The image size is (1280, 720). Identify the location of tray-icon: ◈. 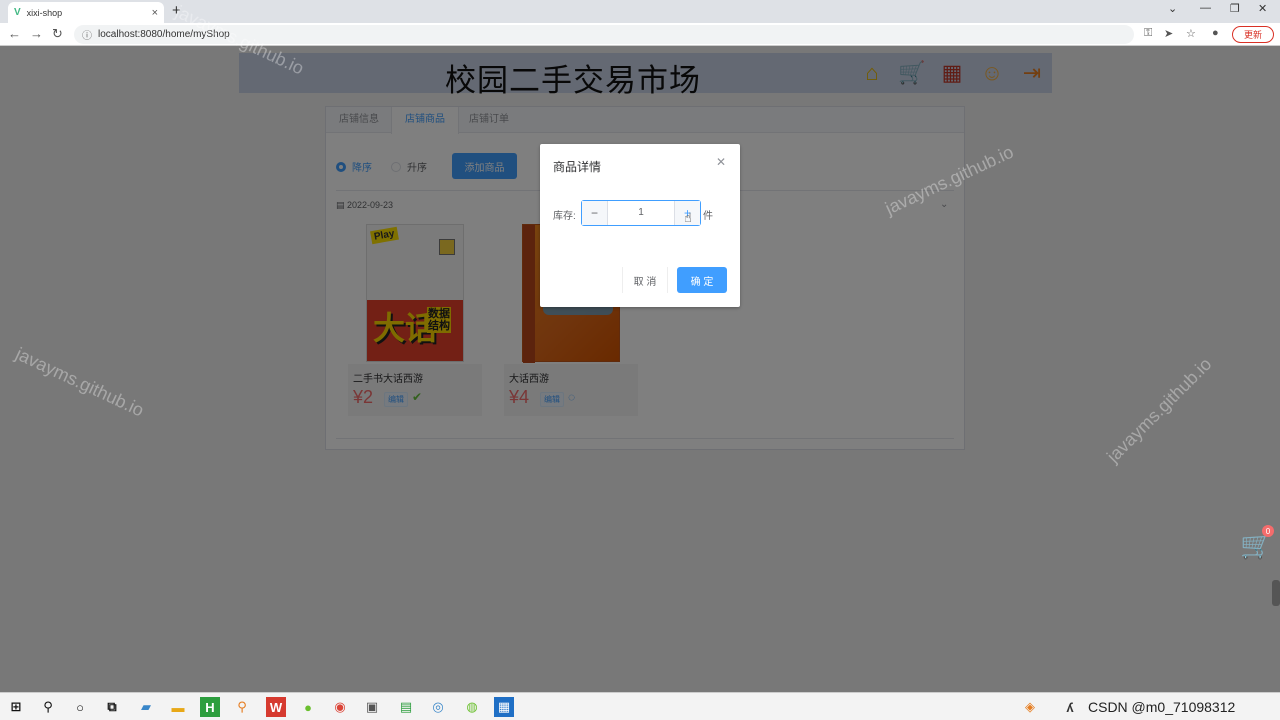
(1030, 707).